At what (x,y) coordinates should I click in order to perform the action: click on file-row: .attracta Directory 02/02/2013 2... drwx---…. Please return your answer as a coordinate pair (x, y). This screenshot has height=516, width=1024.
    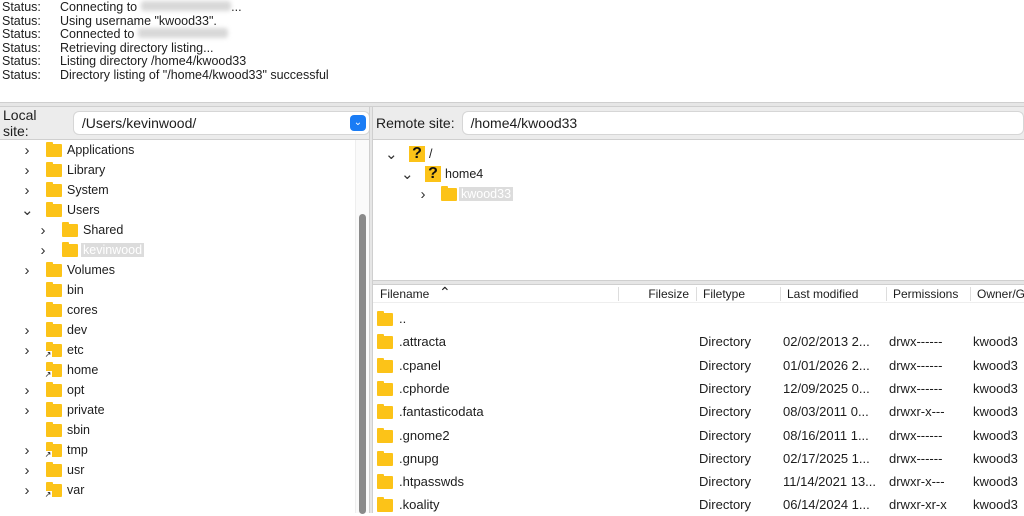
    Looking at the image, I should click on (698, 341).